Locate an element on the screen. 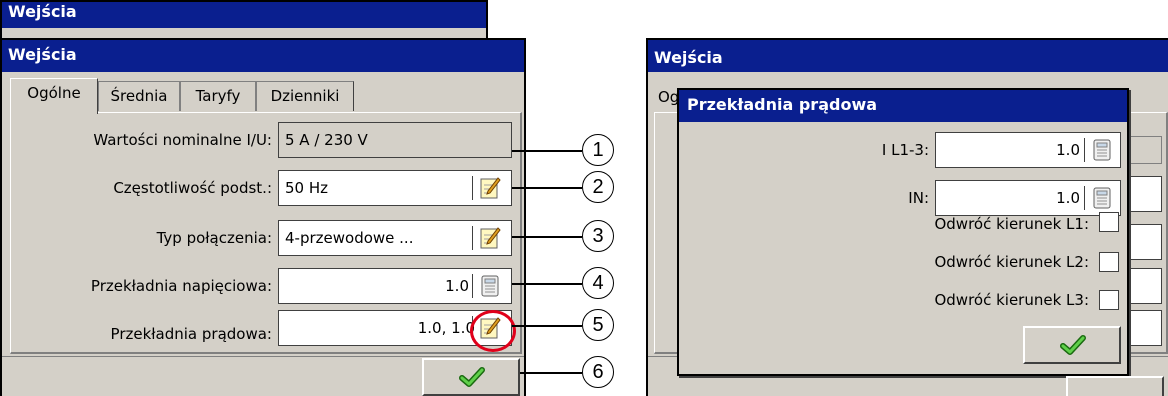 The image size is (1168, 396). invert-l3-label: Odwróć kierunek L3: is located at coordinates (1011, 300).